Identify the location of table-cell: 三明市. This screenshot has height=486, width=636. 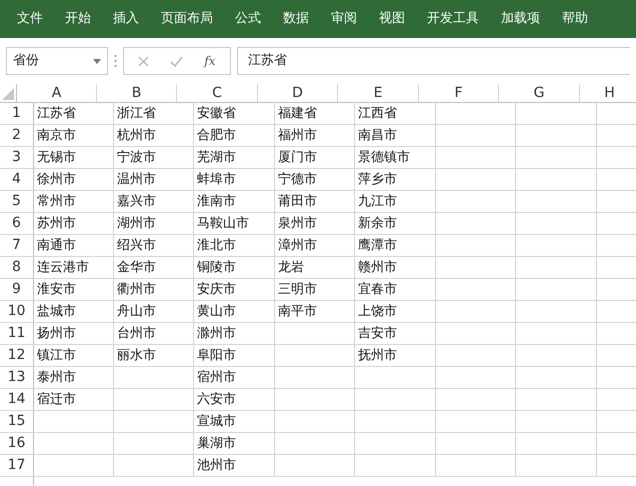
(297, 289).